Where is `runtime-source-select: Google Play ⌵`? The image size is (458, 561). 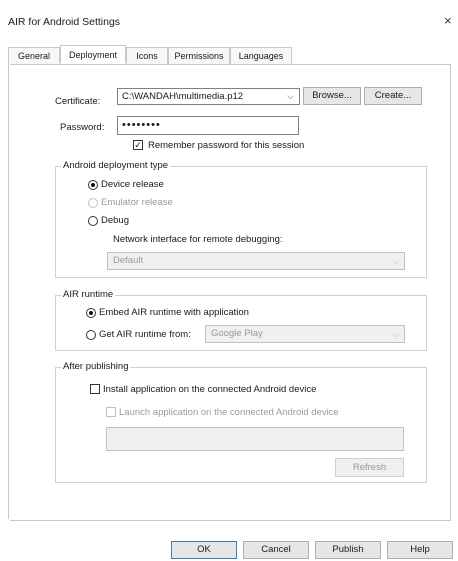 runtime-source-select: Google Play ⌵ is located at coordinates (305, 334).